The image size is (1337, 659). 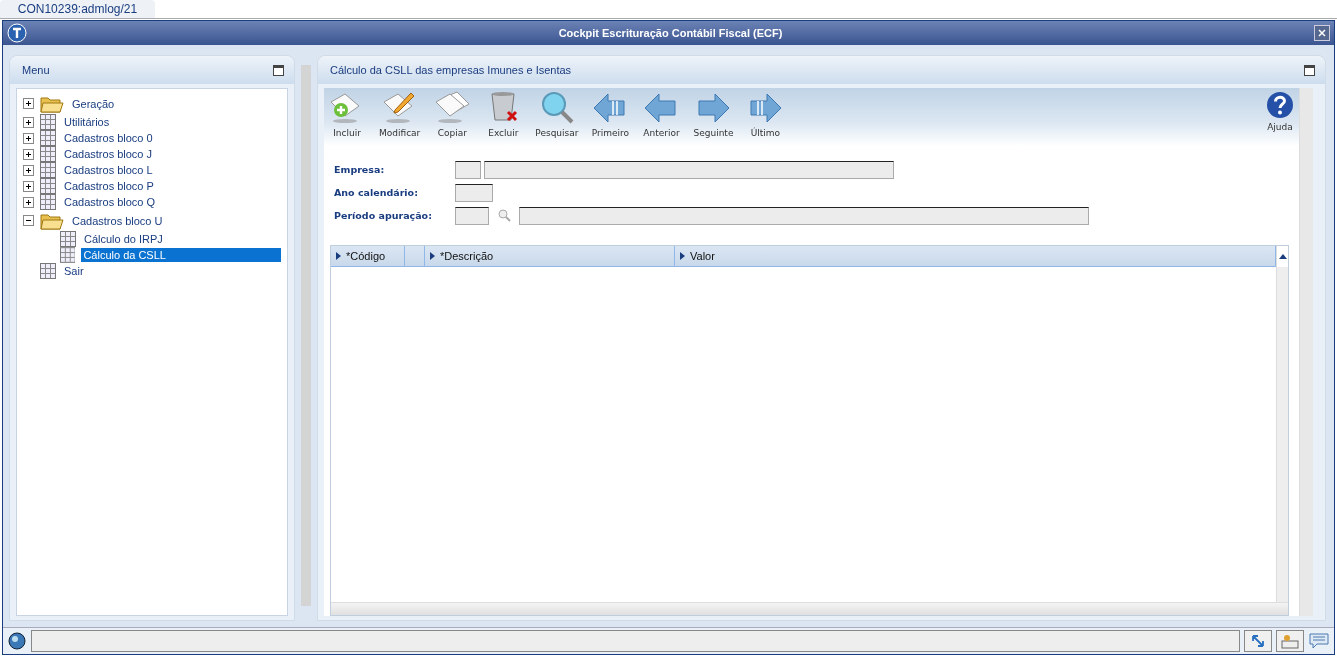 I want to click on field-label: Empresa:, so click(x=360, y=169).